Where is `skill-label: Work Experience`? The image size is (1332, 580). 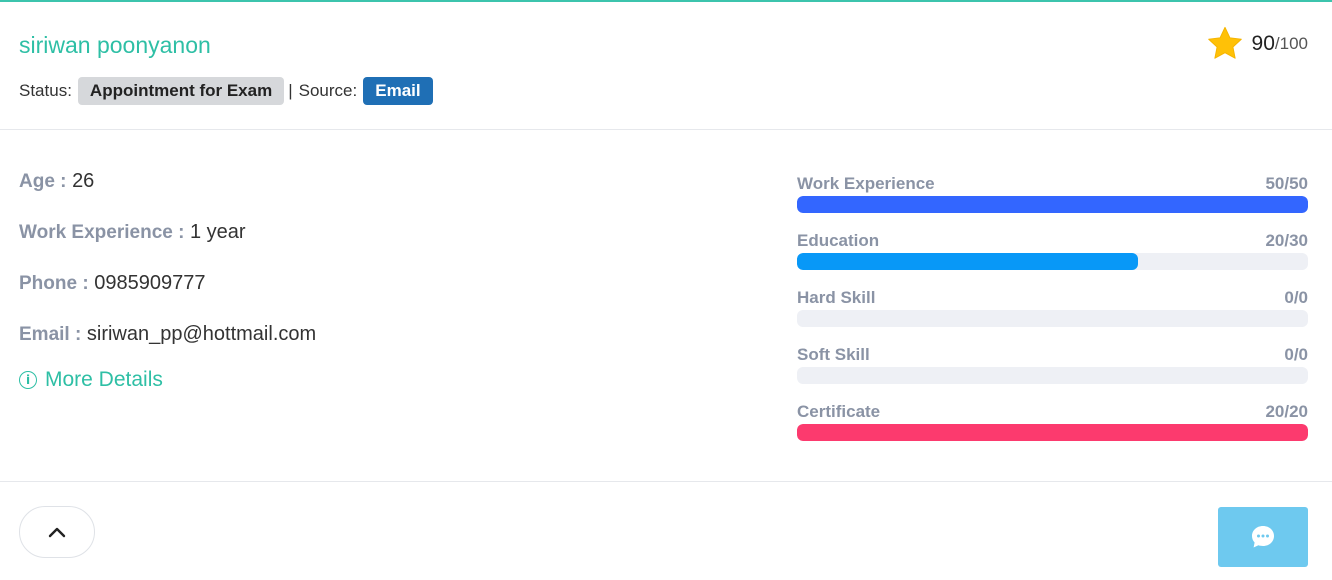 skill-label: Work Experience is located at coordinates (866, 183).